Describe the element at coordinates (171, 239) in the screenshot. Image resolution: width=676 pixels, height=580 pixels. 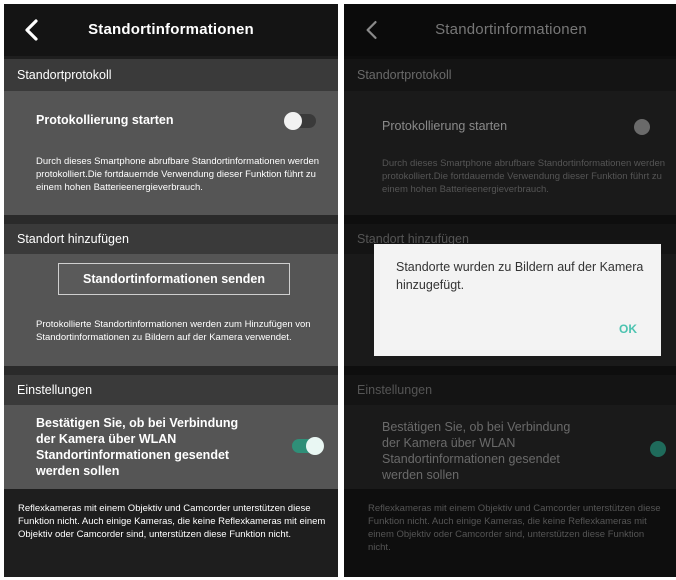
I see `section-header-add-location: Standort hinzufügen` at that location.